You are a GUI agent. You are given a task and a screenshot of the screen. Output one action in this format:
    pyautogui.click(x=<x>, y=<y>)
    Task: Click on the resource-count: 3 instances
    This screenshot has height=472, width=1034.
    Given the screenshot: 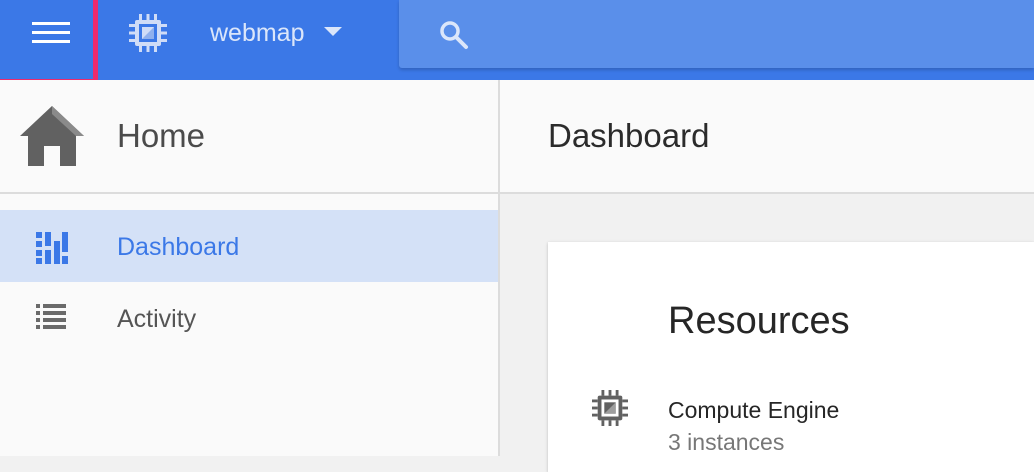 What is the action you would take?
    pyautogui.click(x=726, y=442)
    